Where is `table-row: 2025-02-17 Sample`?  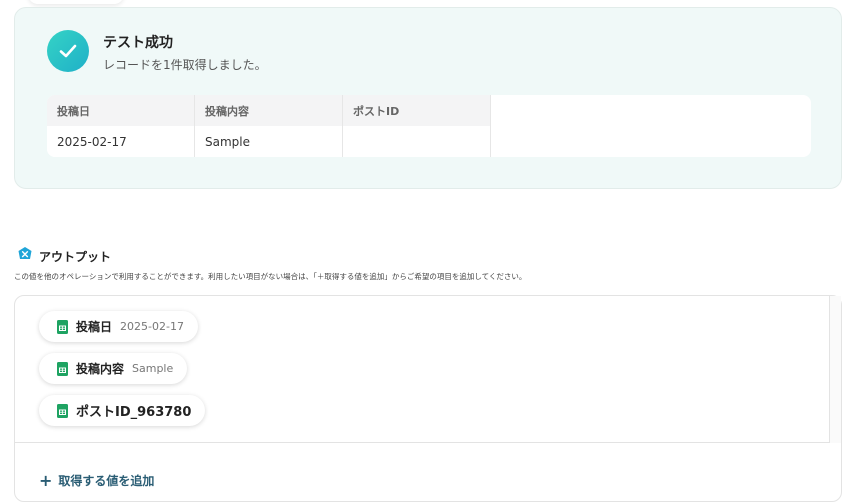
table-row: 2025-02-17 Sample is located at coordinates (269, 141).